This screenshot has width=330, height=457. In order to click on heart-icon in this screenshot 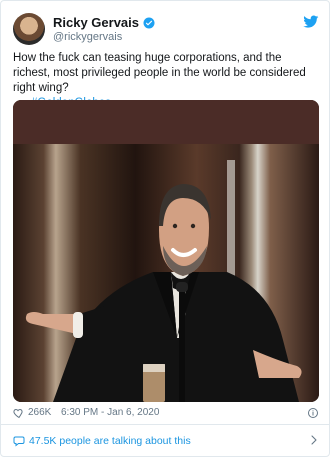, I will do `click(19, 413)`.